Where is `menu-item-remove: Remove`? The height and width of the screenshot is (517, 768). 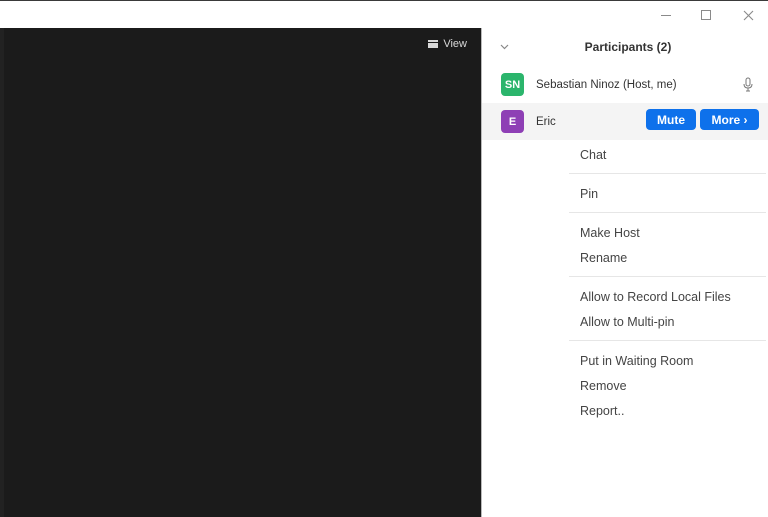 menu-item-remove: Remove is located at coordinates (667, 385).